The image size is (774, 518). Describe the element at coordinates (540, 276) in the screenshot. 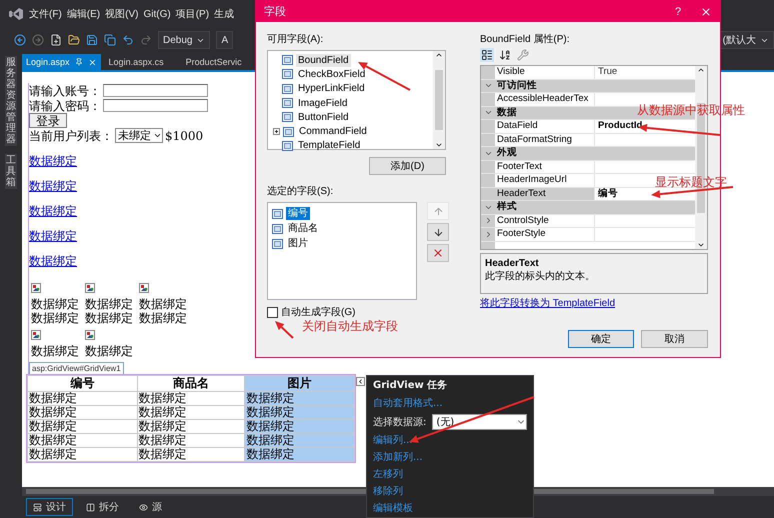

I see `description-text: 此字段的标头内的文本。` at that location.